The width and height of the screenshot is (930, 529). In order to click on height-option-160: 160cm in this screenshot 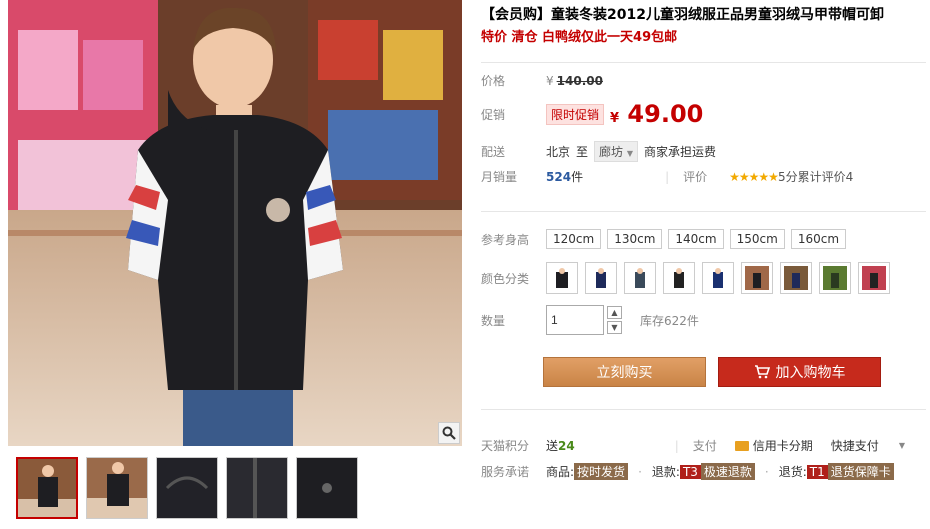, I will do `click(818, 239)`.